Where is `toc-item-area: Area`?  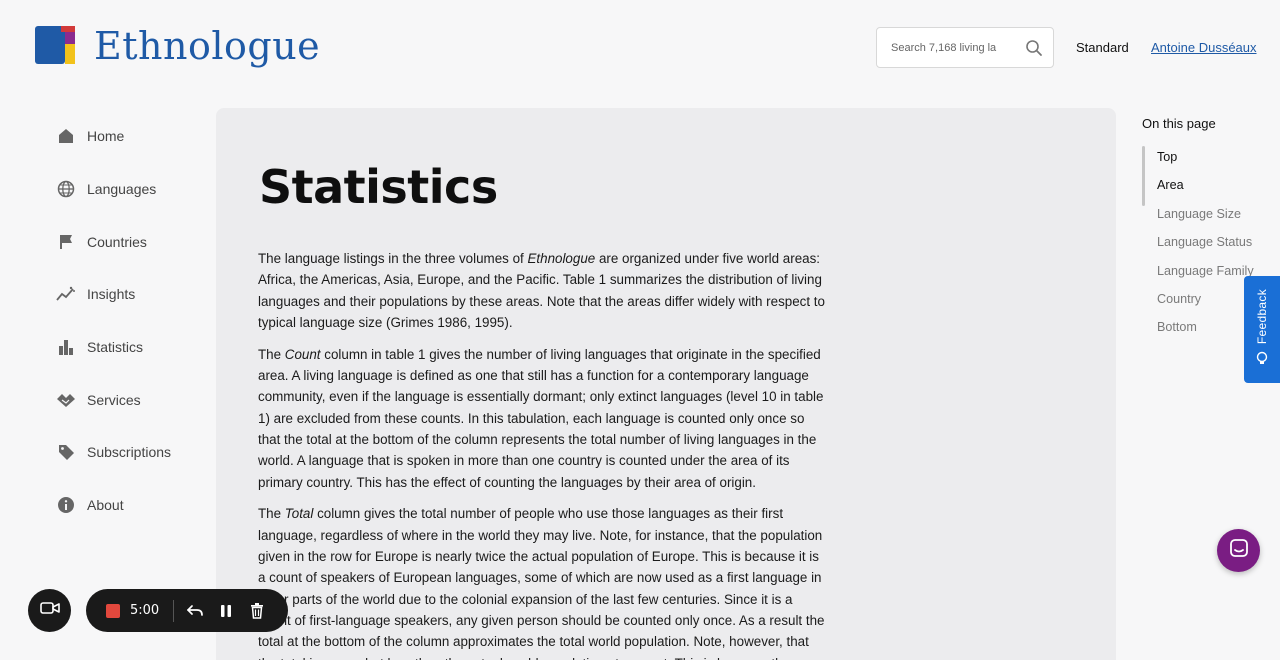
toc-item-area: Area is located at coordinates (1209, 192).